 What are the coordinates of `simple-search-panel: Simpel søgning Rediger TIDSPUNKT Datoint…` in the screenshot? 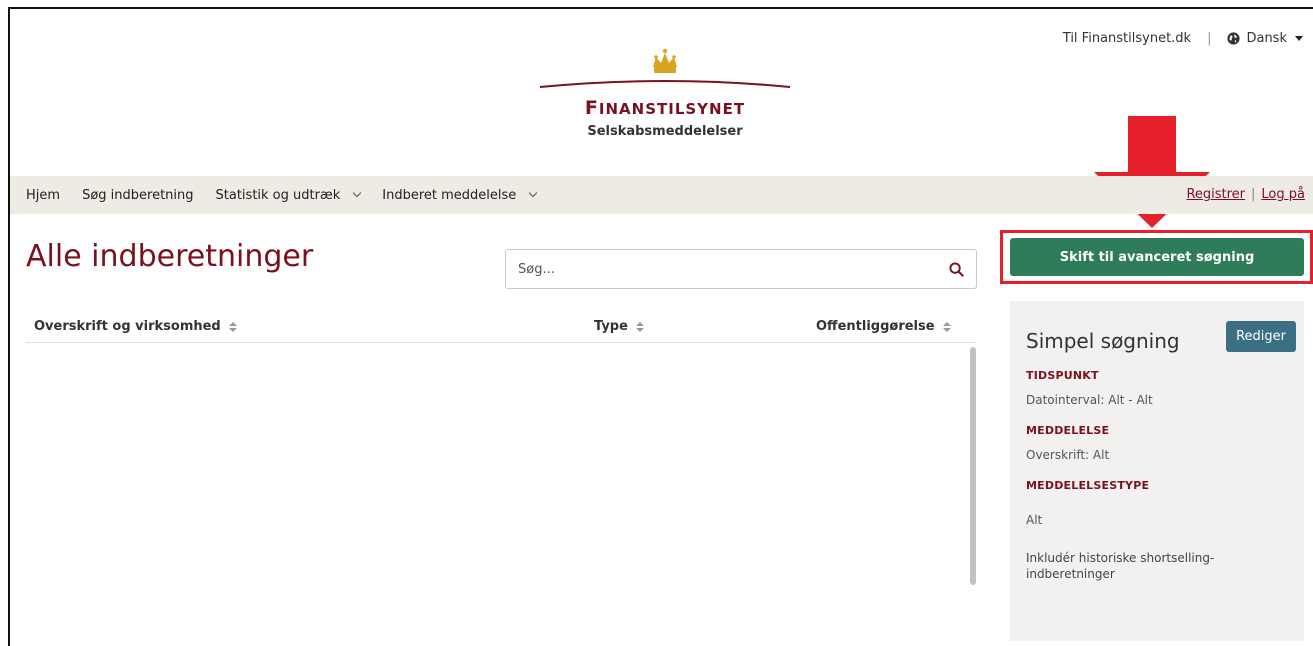 It's located at (1157, 471).